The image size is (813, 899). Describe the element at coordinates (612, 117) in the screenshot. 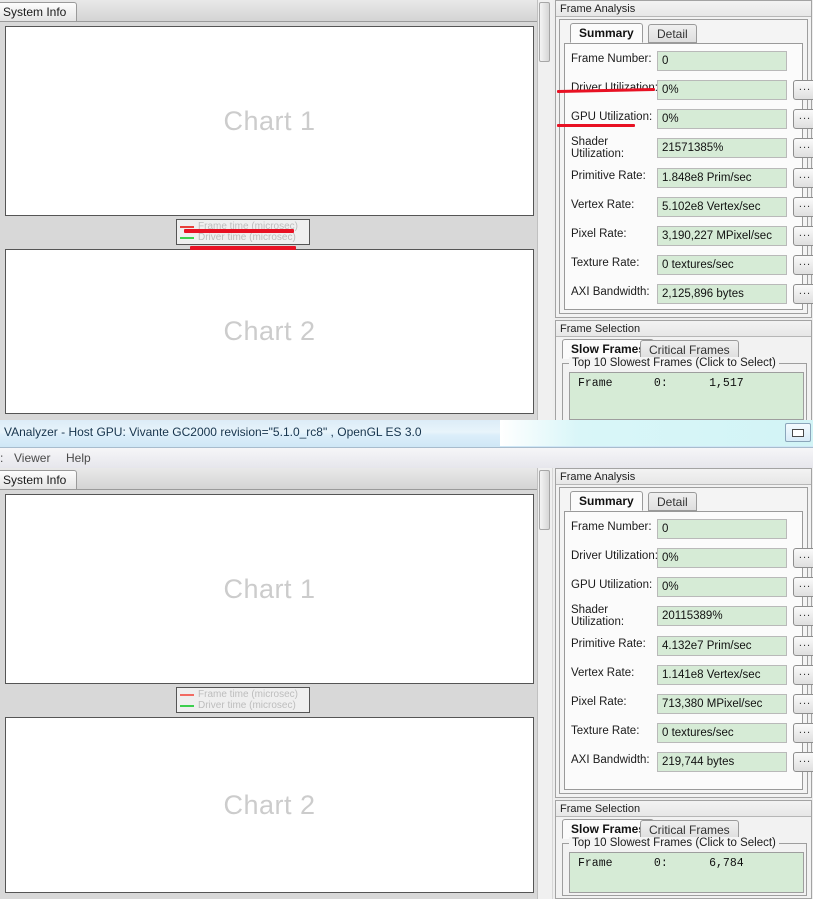

I see `field-label: GPU Utilization:` at that location.